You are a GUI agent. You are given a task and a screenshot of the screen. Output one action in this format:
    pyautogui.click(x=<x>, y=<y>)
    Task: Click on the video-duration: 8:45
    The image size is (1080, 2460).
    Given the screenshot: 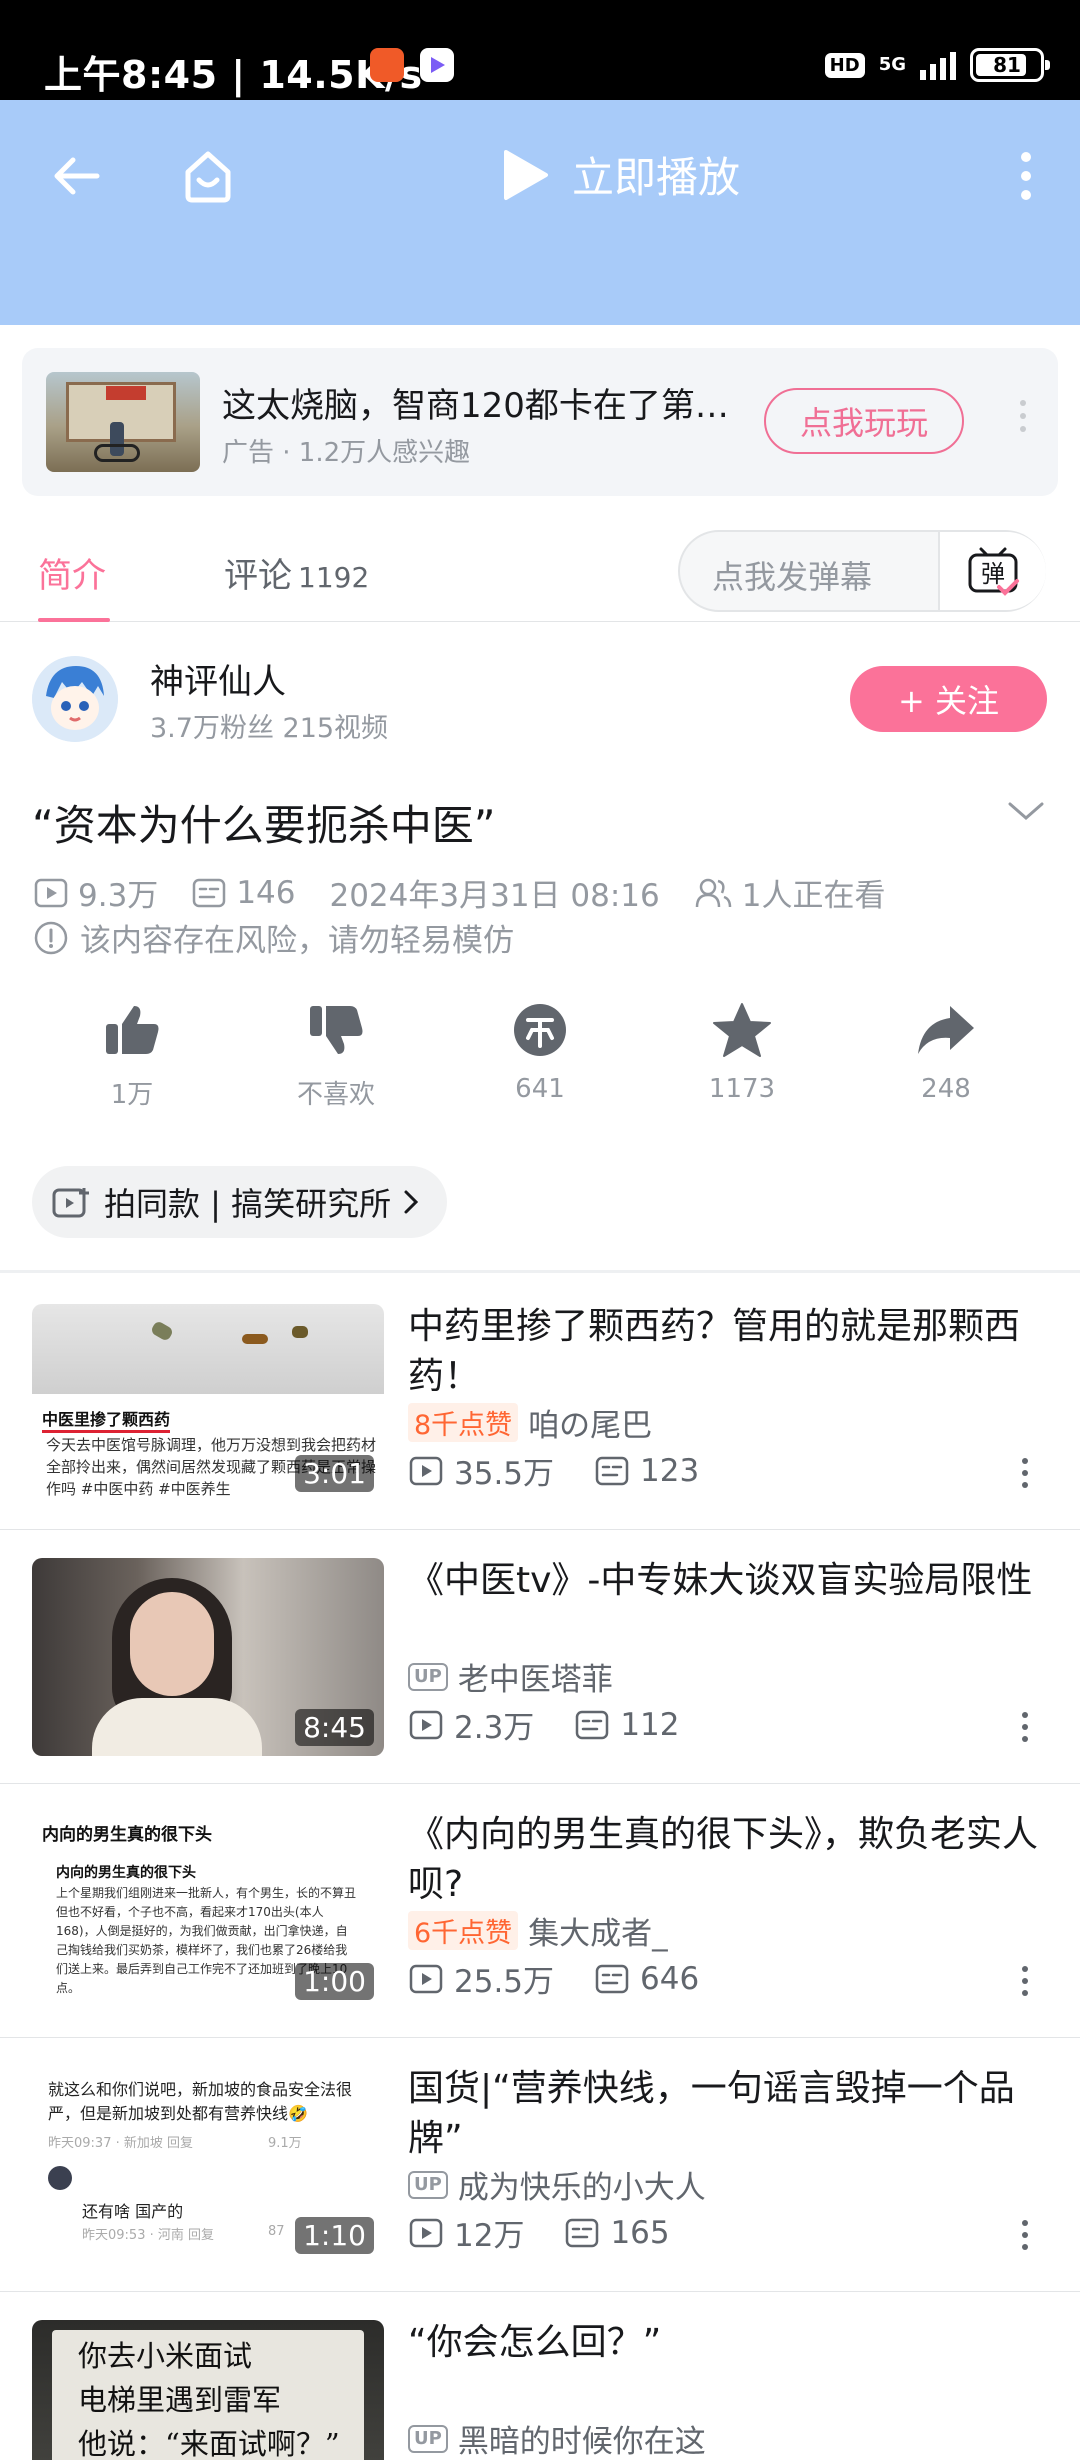 What is the action you would take?
    pyautogui.click(x=334, y=1727)
    